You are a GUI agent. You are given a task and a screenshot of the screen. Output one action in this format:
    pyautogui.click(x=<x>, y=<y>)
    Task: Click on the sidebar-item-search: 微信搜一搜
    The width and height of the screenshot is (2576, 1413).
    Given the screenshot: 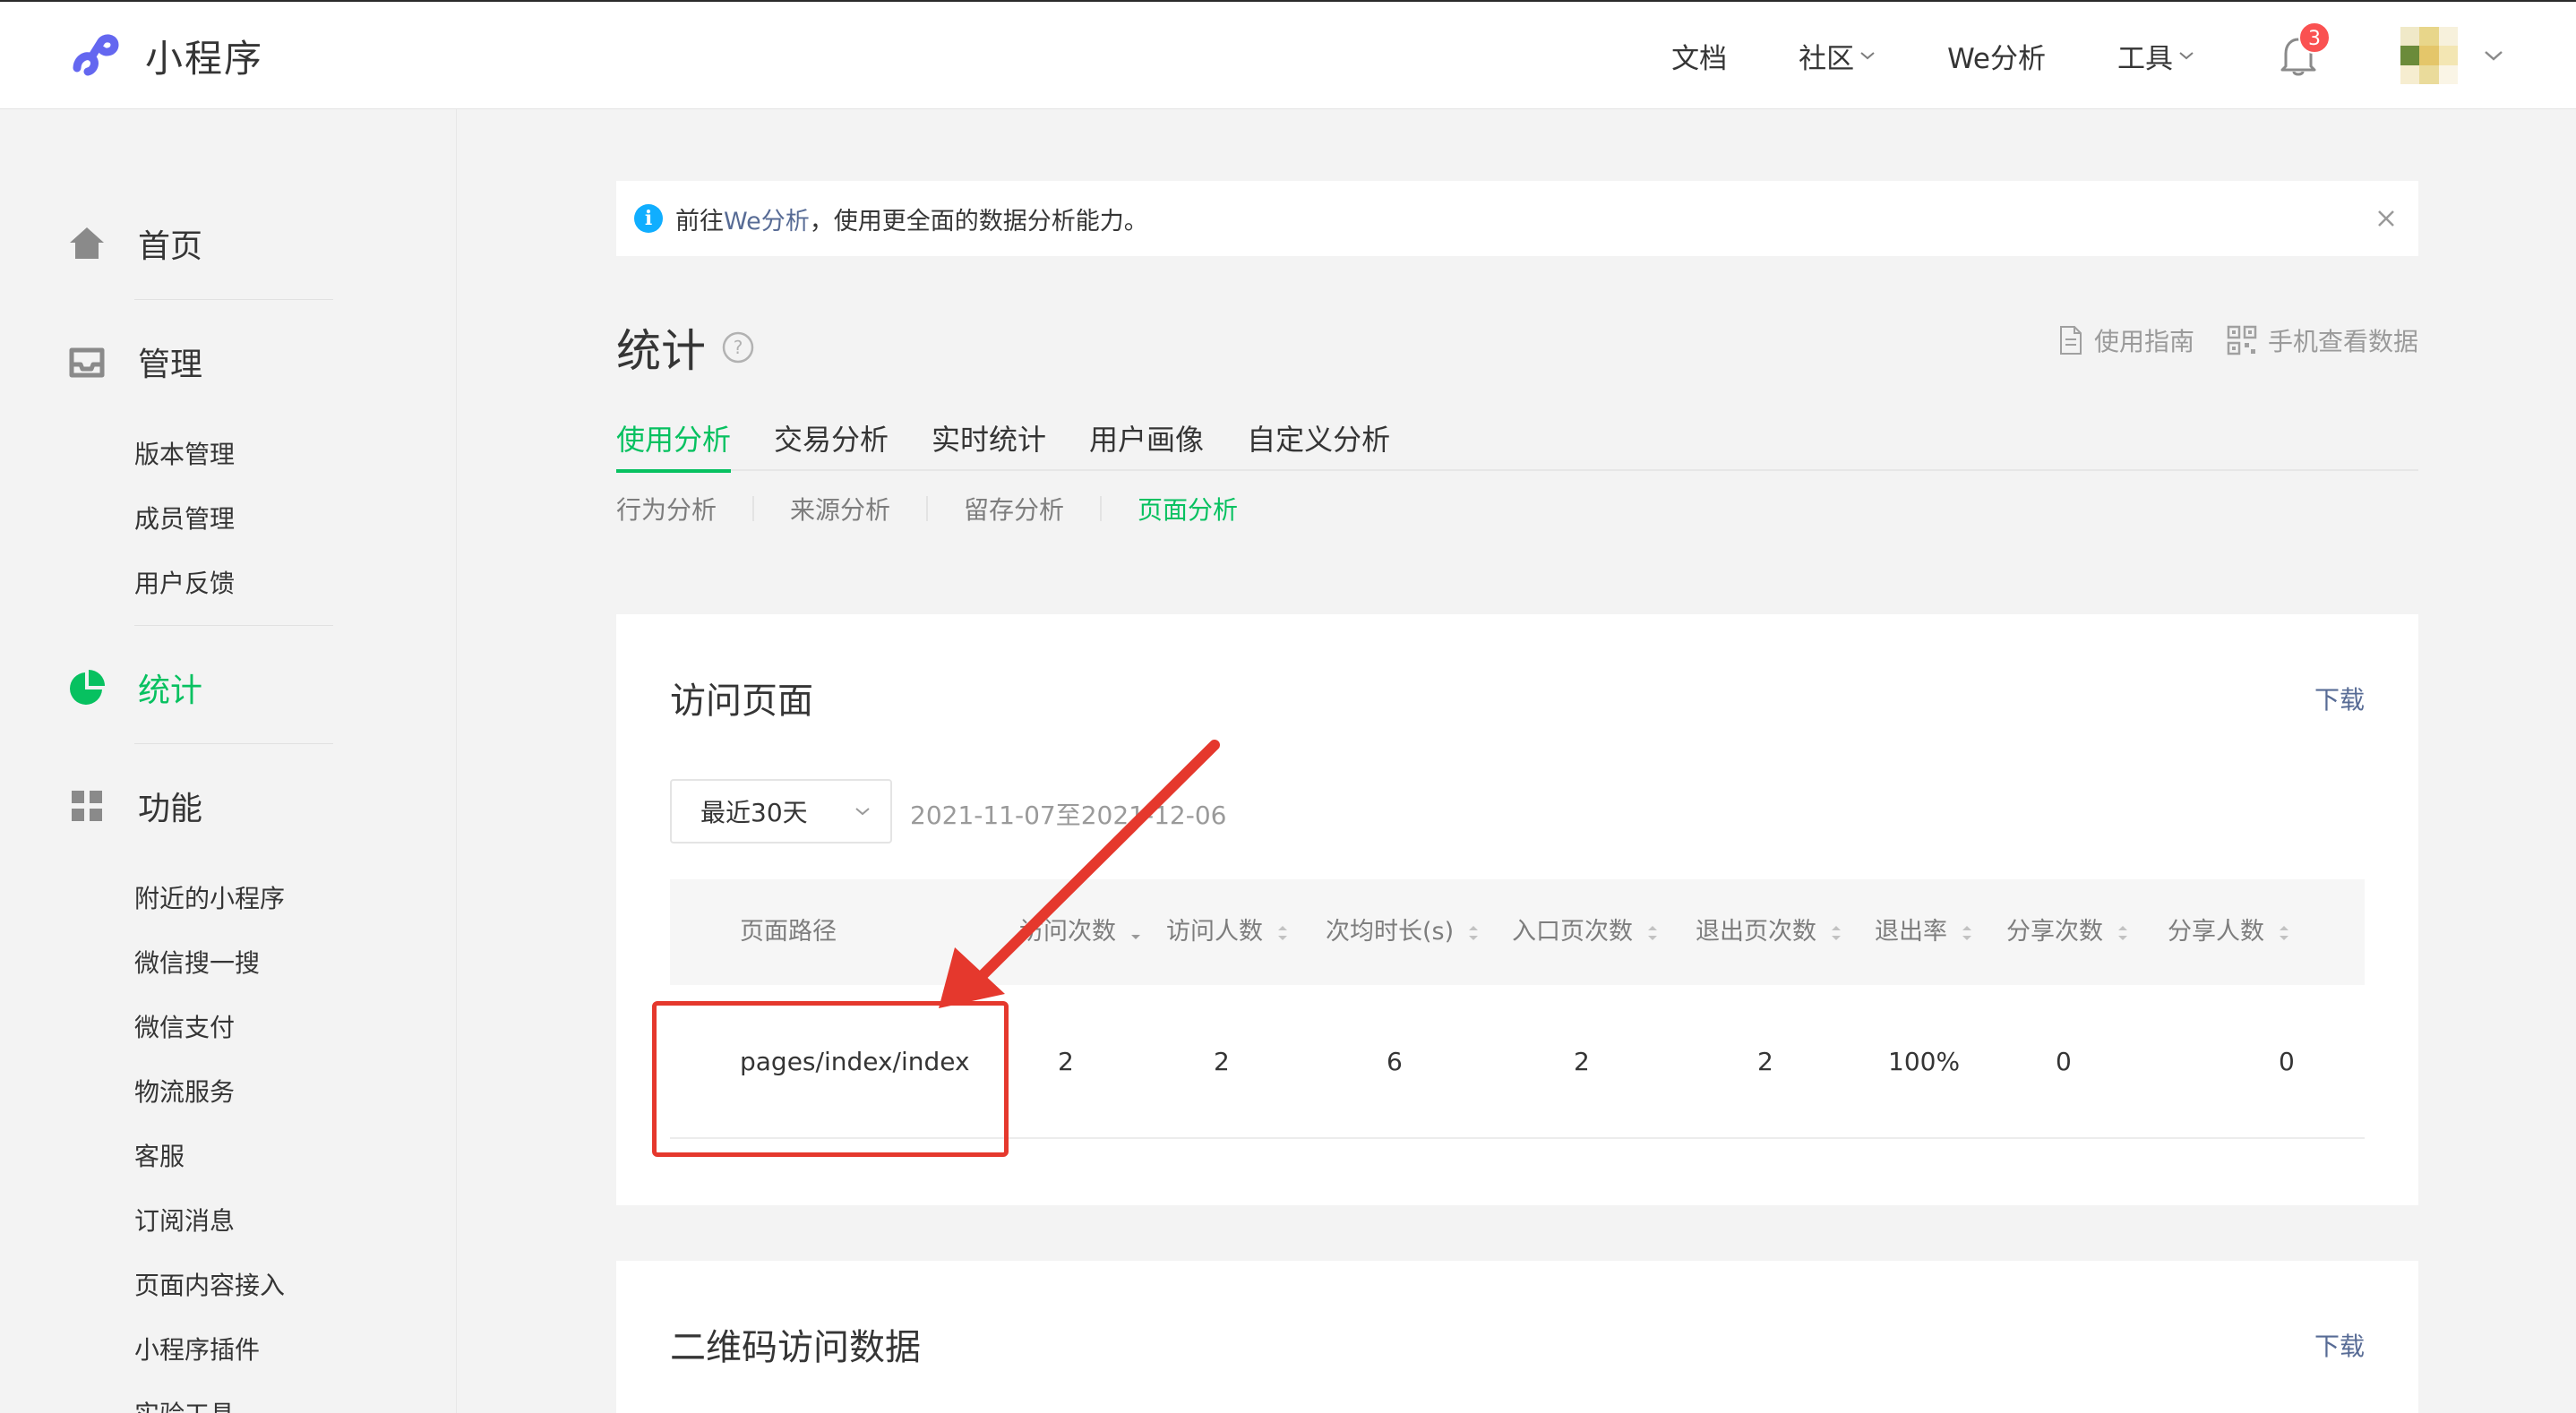 What is the action you would take?
    pyautogui.click(x=197, y=962)
    